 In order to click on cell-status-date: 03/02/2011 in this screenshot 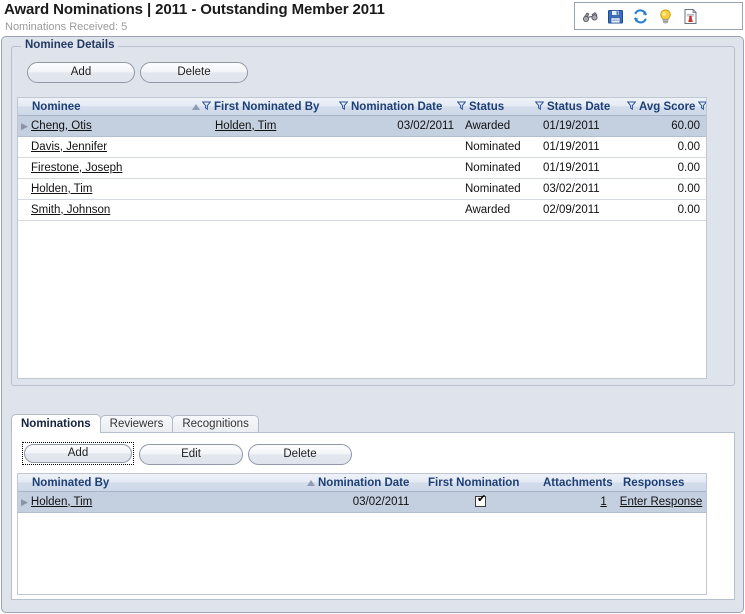, I will do `click(571, 188)`.